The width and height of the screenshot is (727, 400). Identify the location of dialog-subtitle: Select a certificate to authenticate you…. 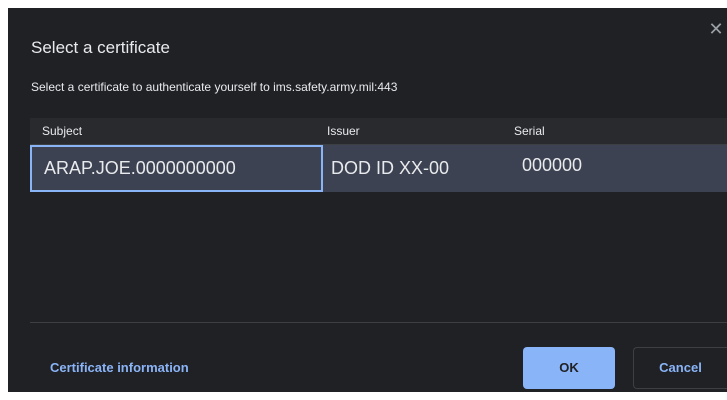
(214, 87).